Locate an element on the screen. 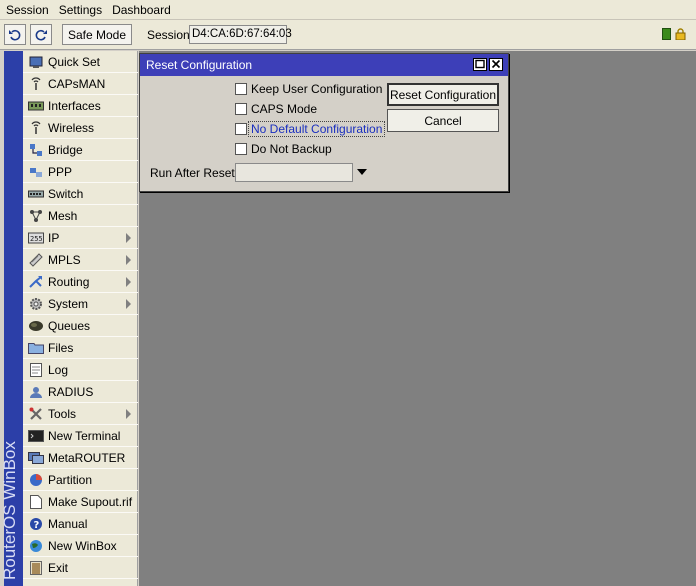 Image resolution: width=696 pixels, height=586 pixels. folder-icon is located at coordinates (36, 348).